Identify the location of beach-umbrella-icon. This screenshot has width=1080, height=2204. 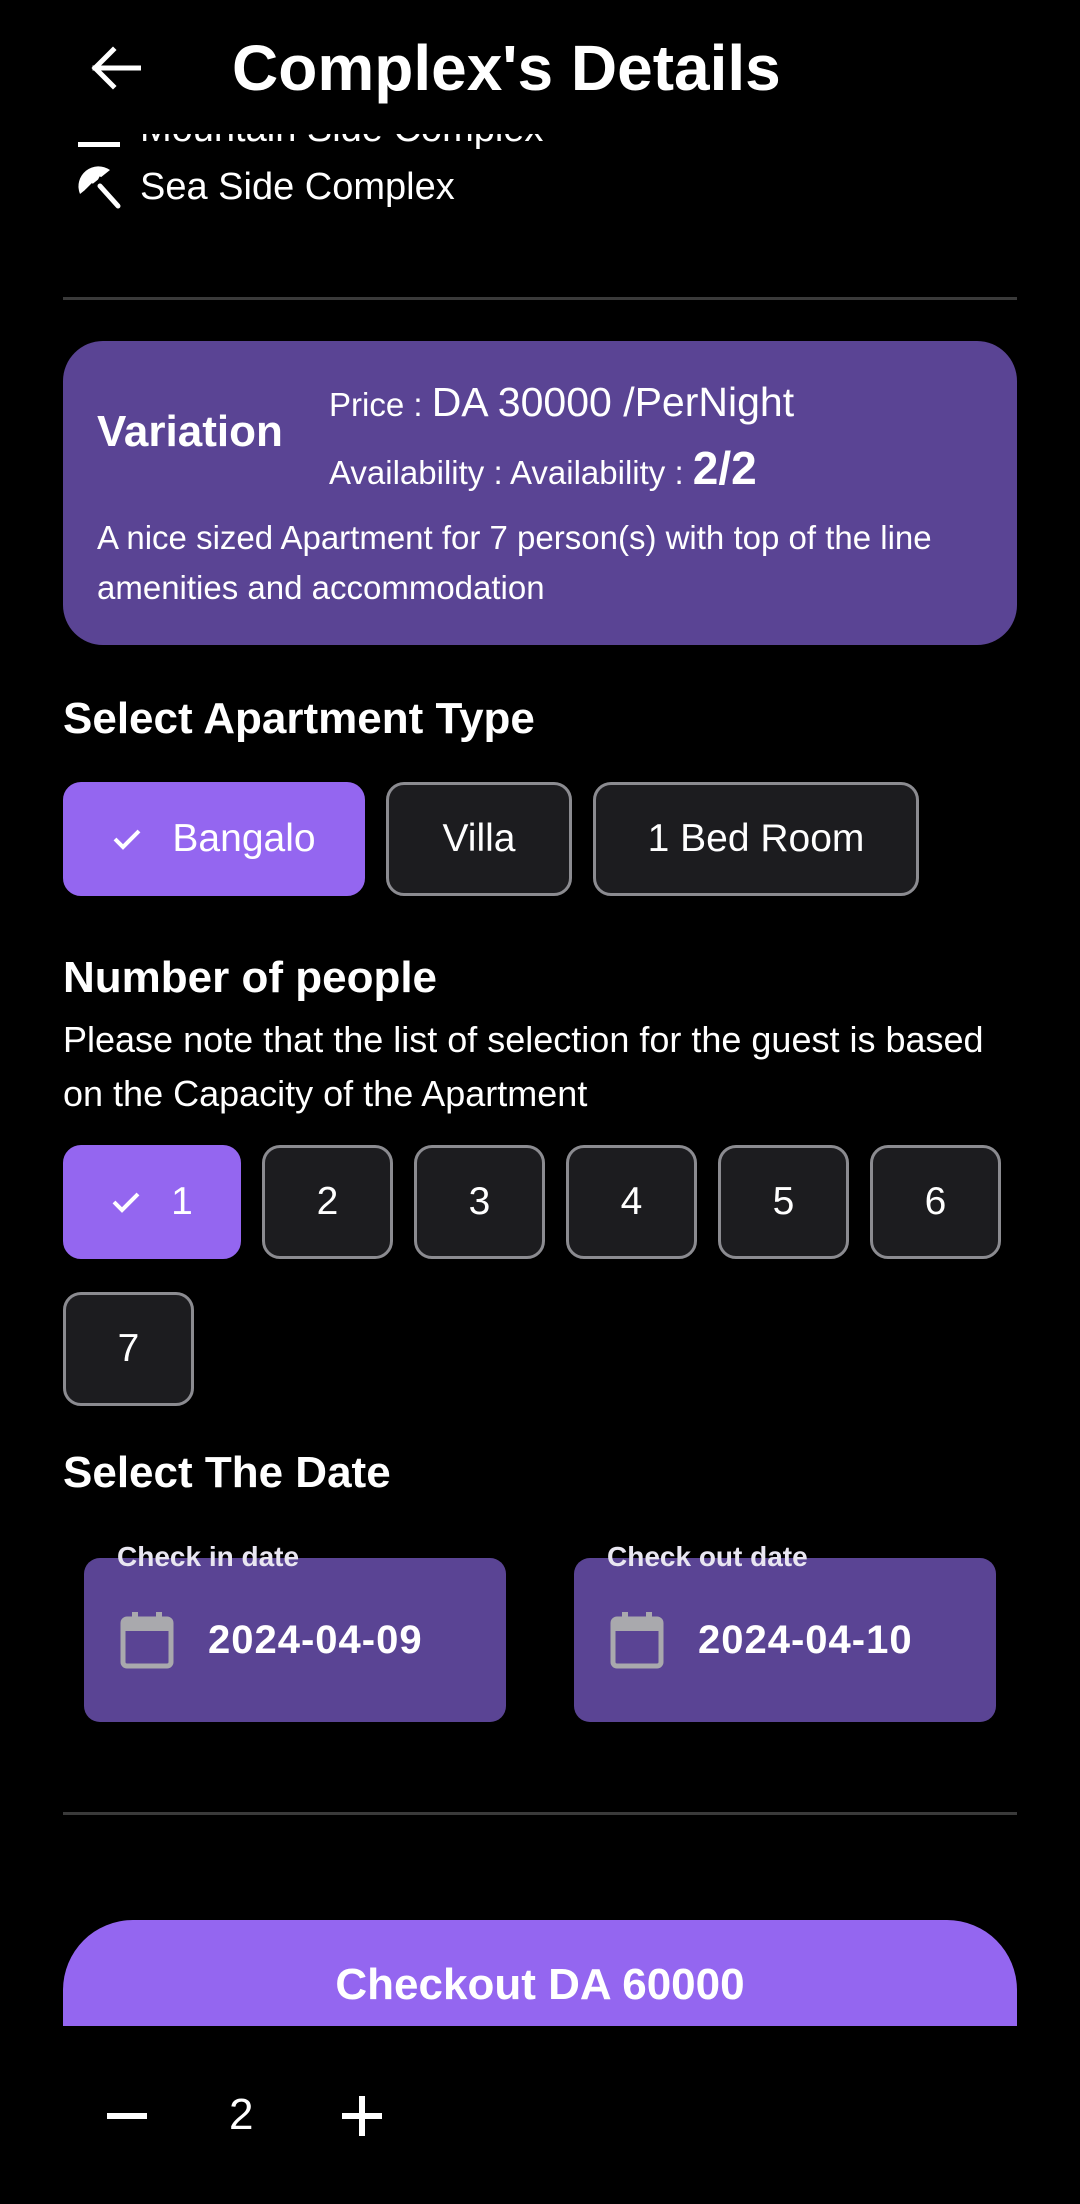
(99, 187).